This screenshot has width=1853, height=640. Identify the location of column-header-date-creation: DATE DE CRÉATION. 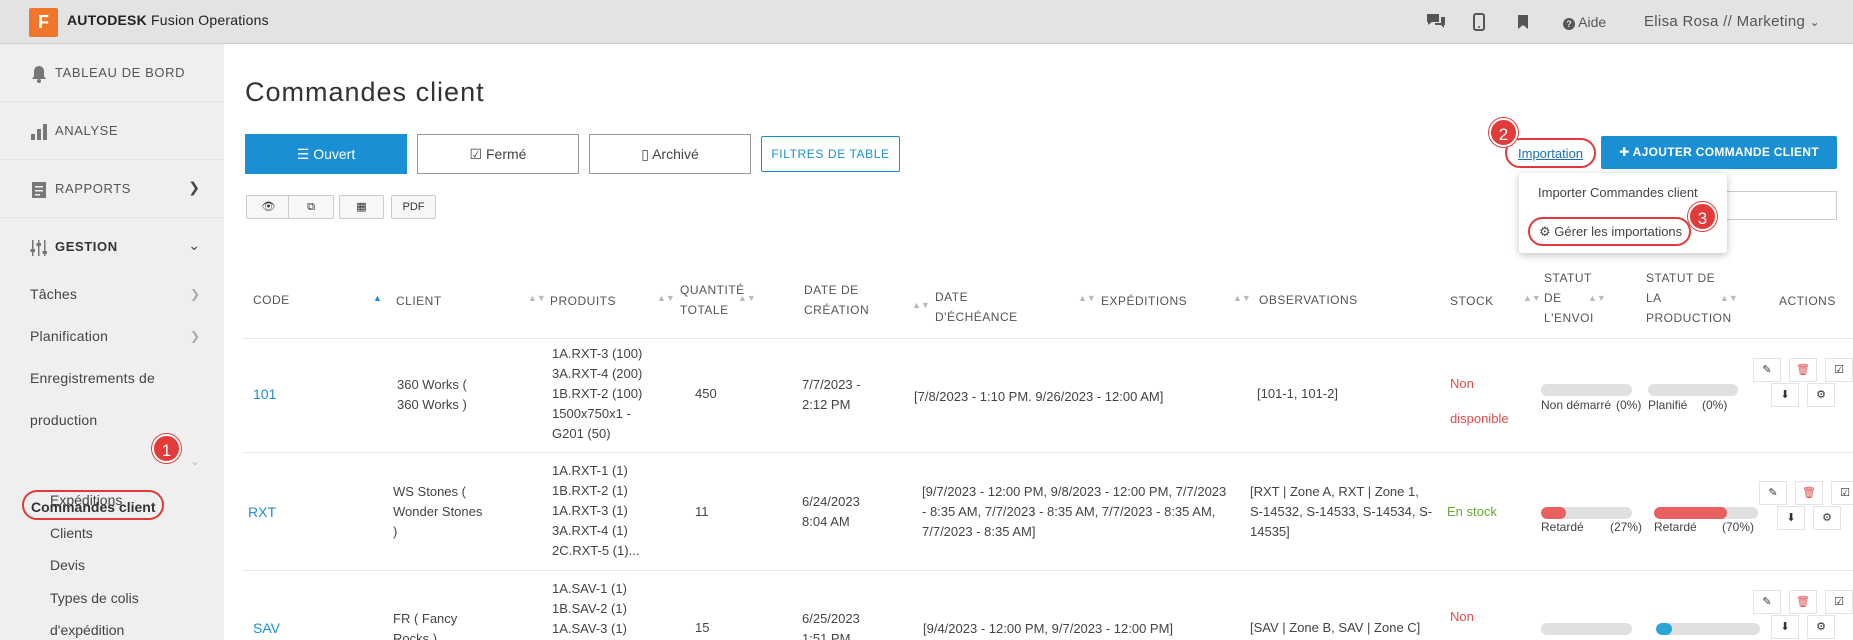
(836, 300).